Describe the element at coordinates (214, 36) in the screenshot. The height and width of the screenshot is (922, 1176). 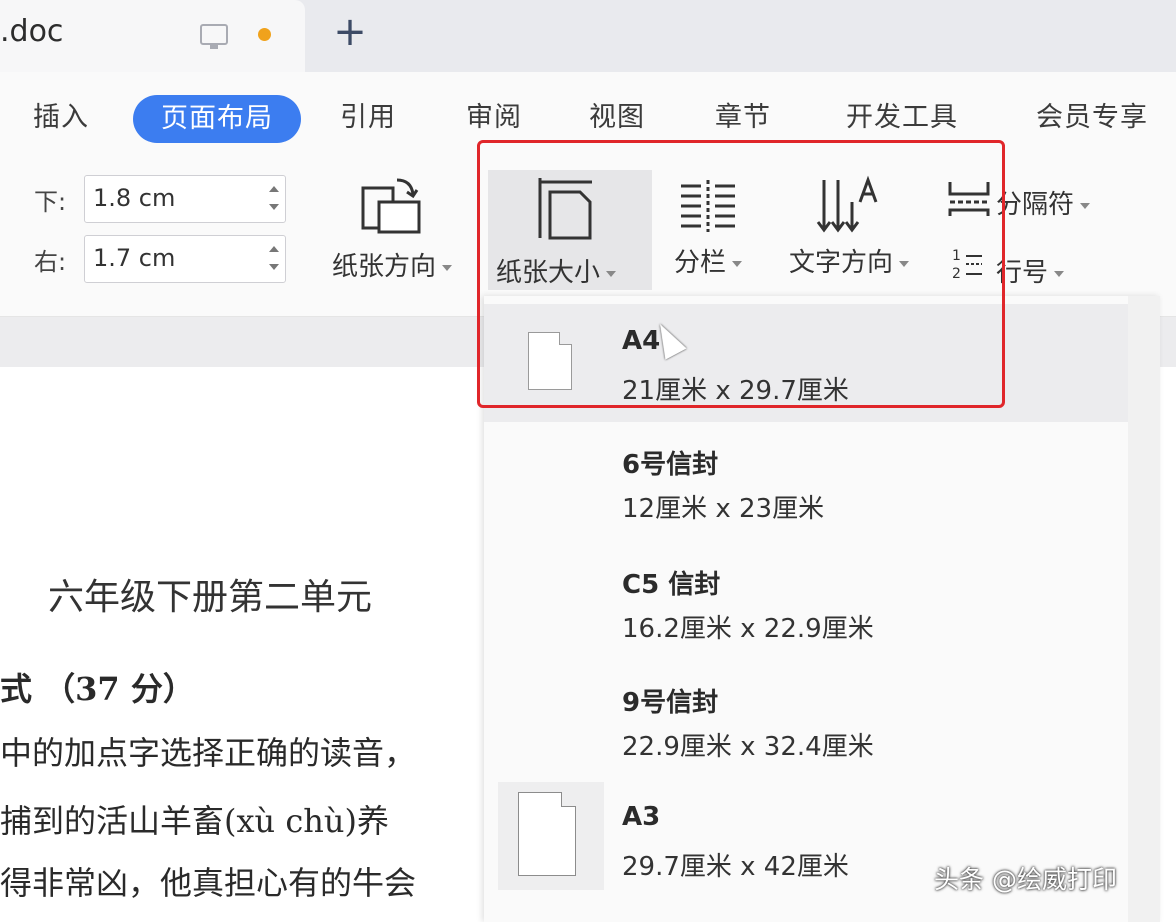
I see `monitor-icon` at that location.